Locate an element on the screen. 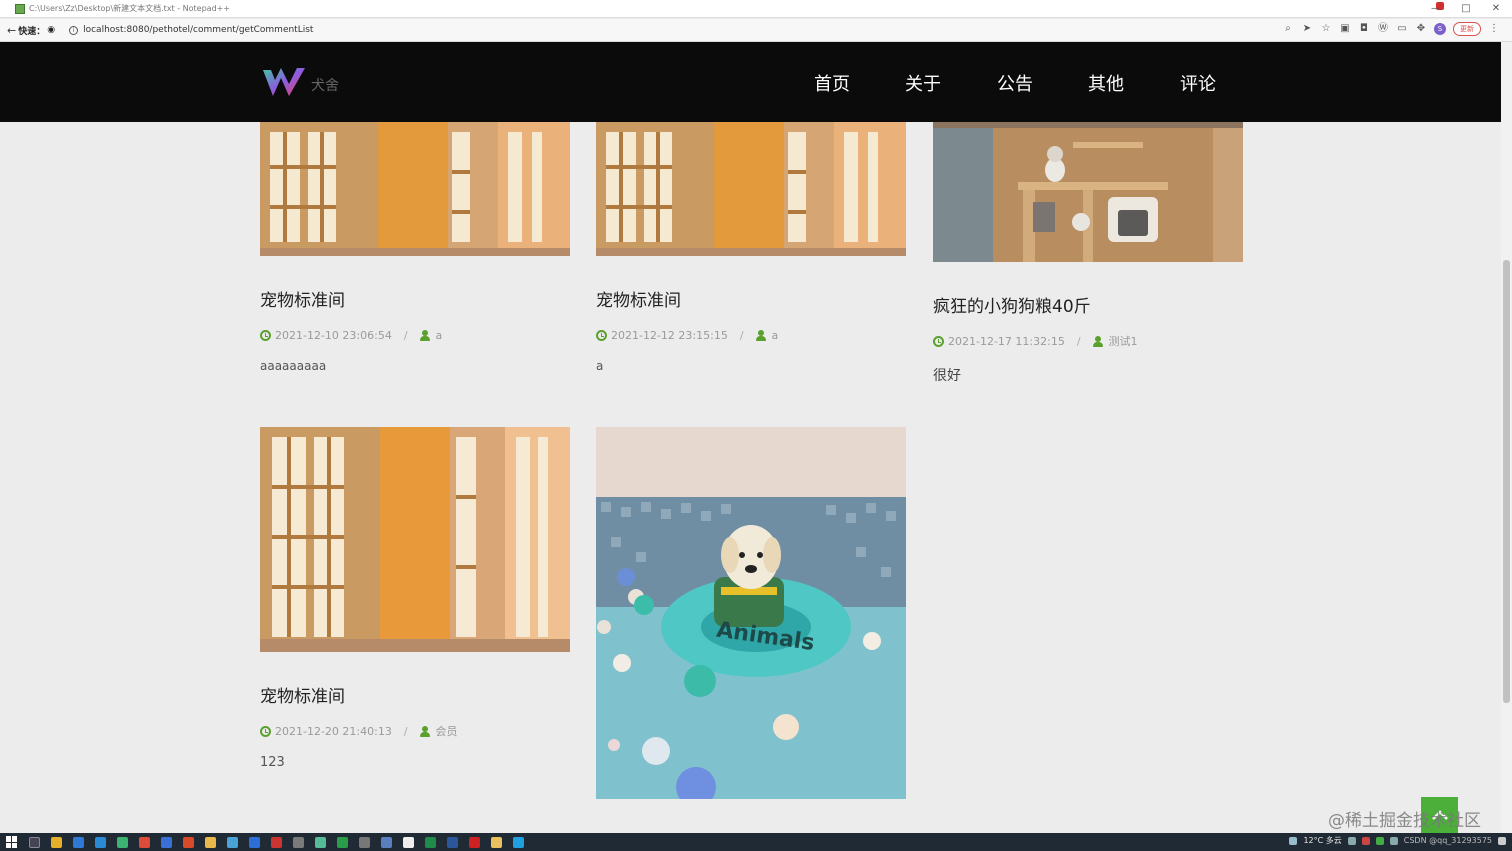 This screenshot has height=851, width=1512. card-meta: 2021-12-20 21:40:13 / 会员 is located at coordinates (415, 731).